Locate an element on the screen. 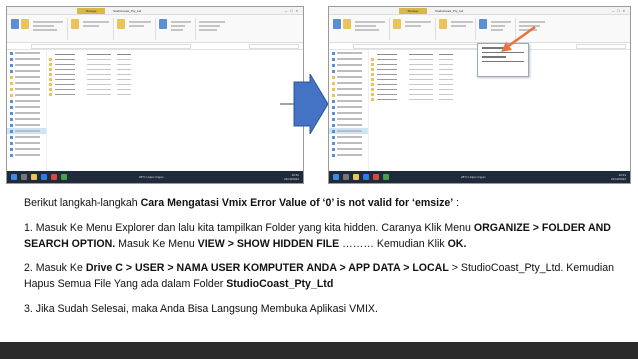 The height and width of the screenshot is (359, 638). step-1-text-3: ……… Kemudian Klik is located at coordinates (393, 243).